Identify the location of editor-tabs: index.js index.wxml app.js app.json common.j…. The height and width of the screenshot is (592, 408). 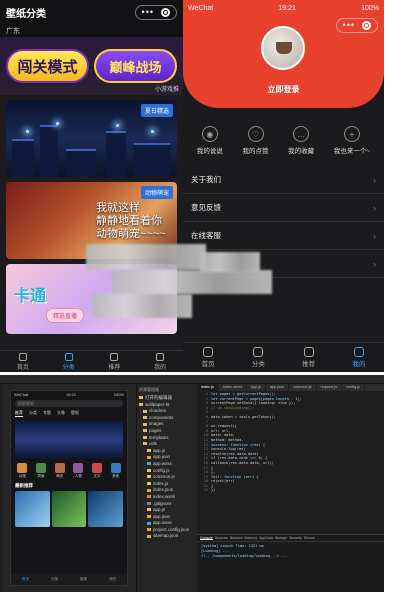
(290, 387).